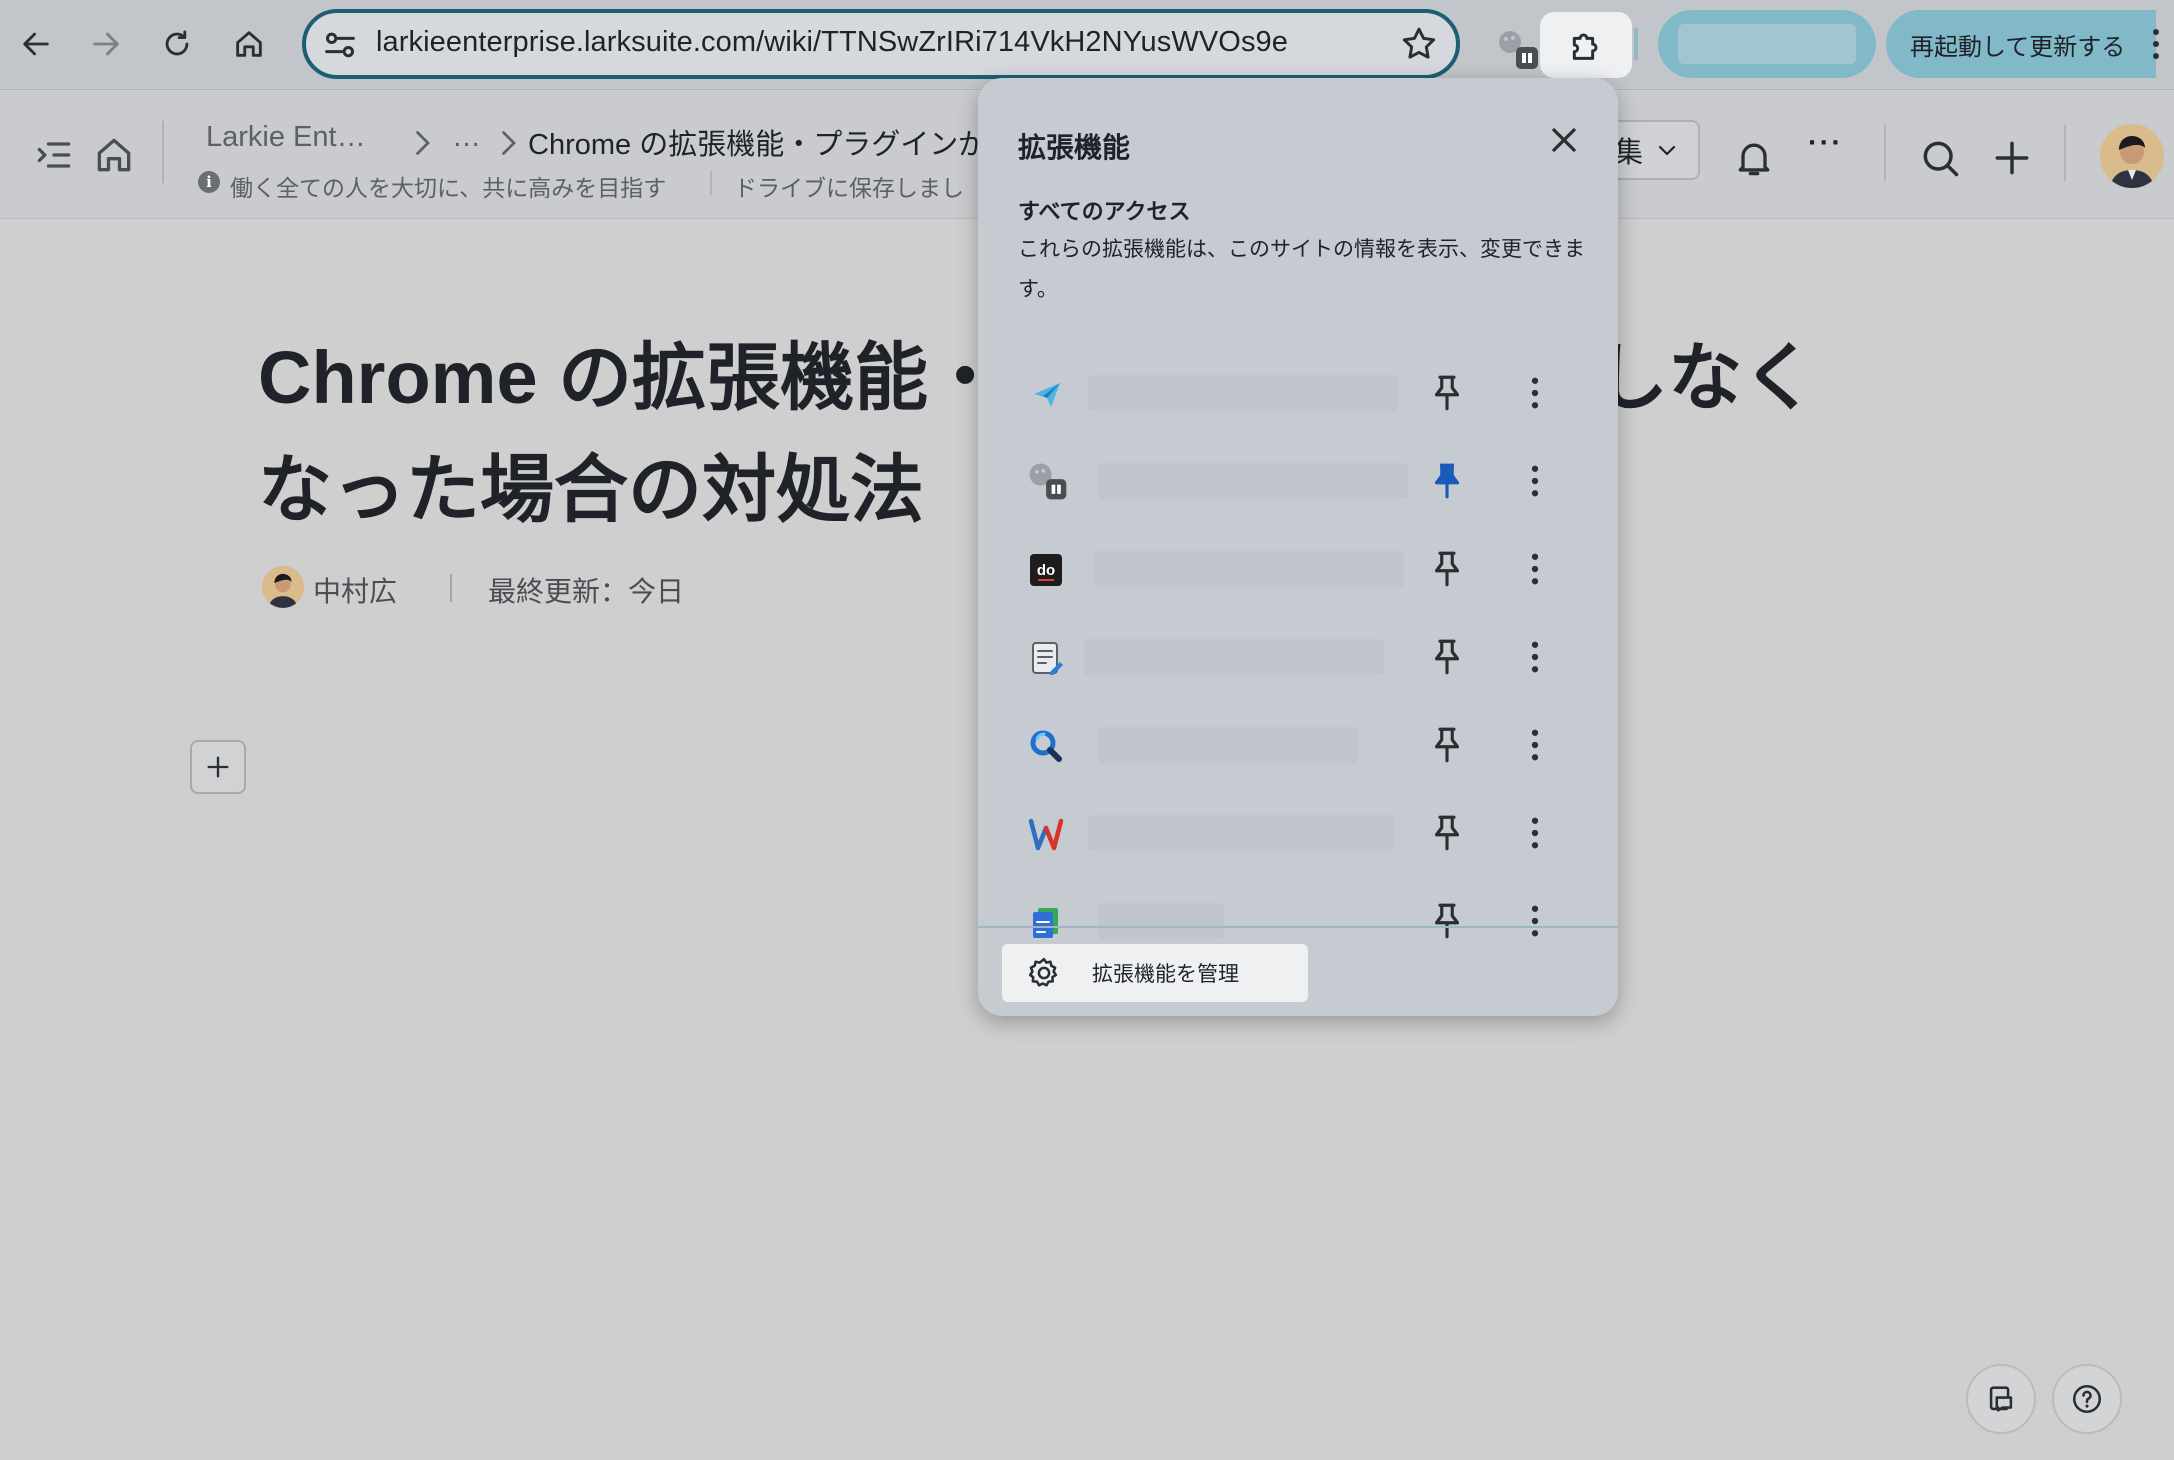 The image size is (2174, 1460). What do you see at coordinates (1165, 974) in the screenshot?
I see `manage-extensions-label: 拡張機能を管理` at bounding box center [1165, 974].